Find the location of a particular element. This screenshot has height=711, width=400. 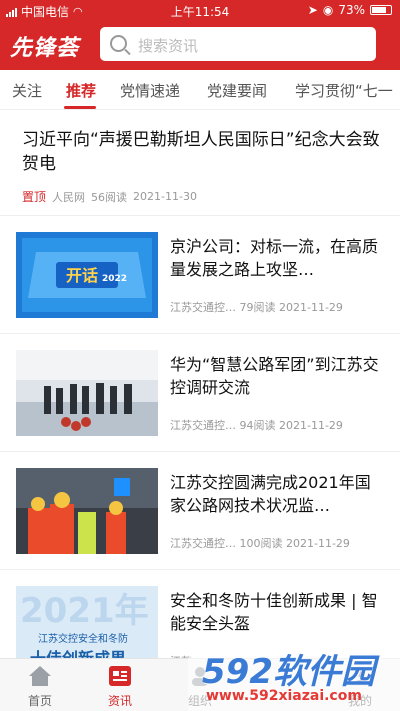

search-icon is located at coordinates (118, 43).